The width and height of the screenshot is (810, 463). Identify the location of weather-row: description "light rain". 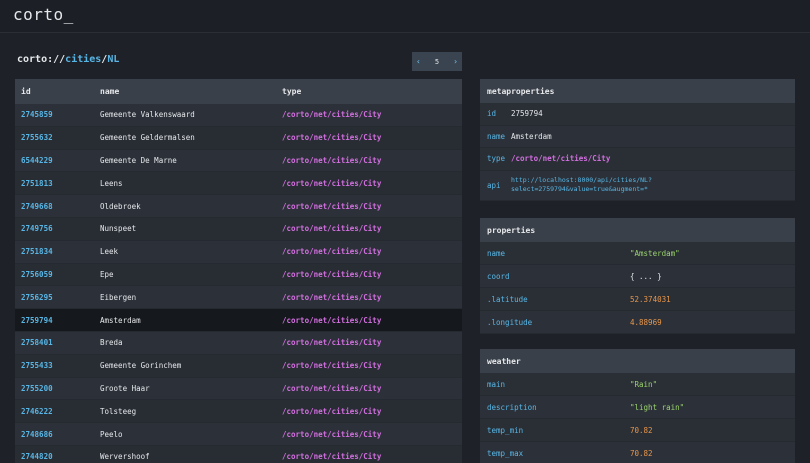
(637, 407).